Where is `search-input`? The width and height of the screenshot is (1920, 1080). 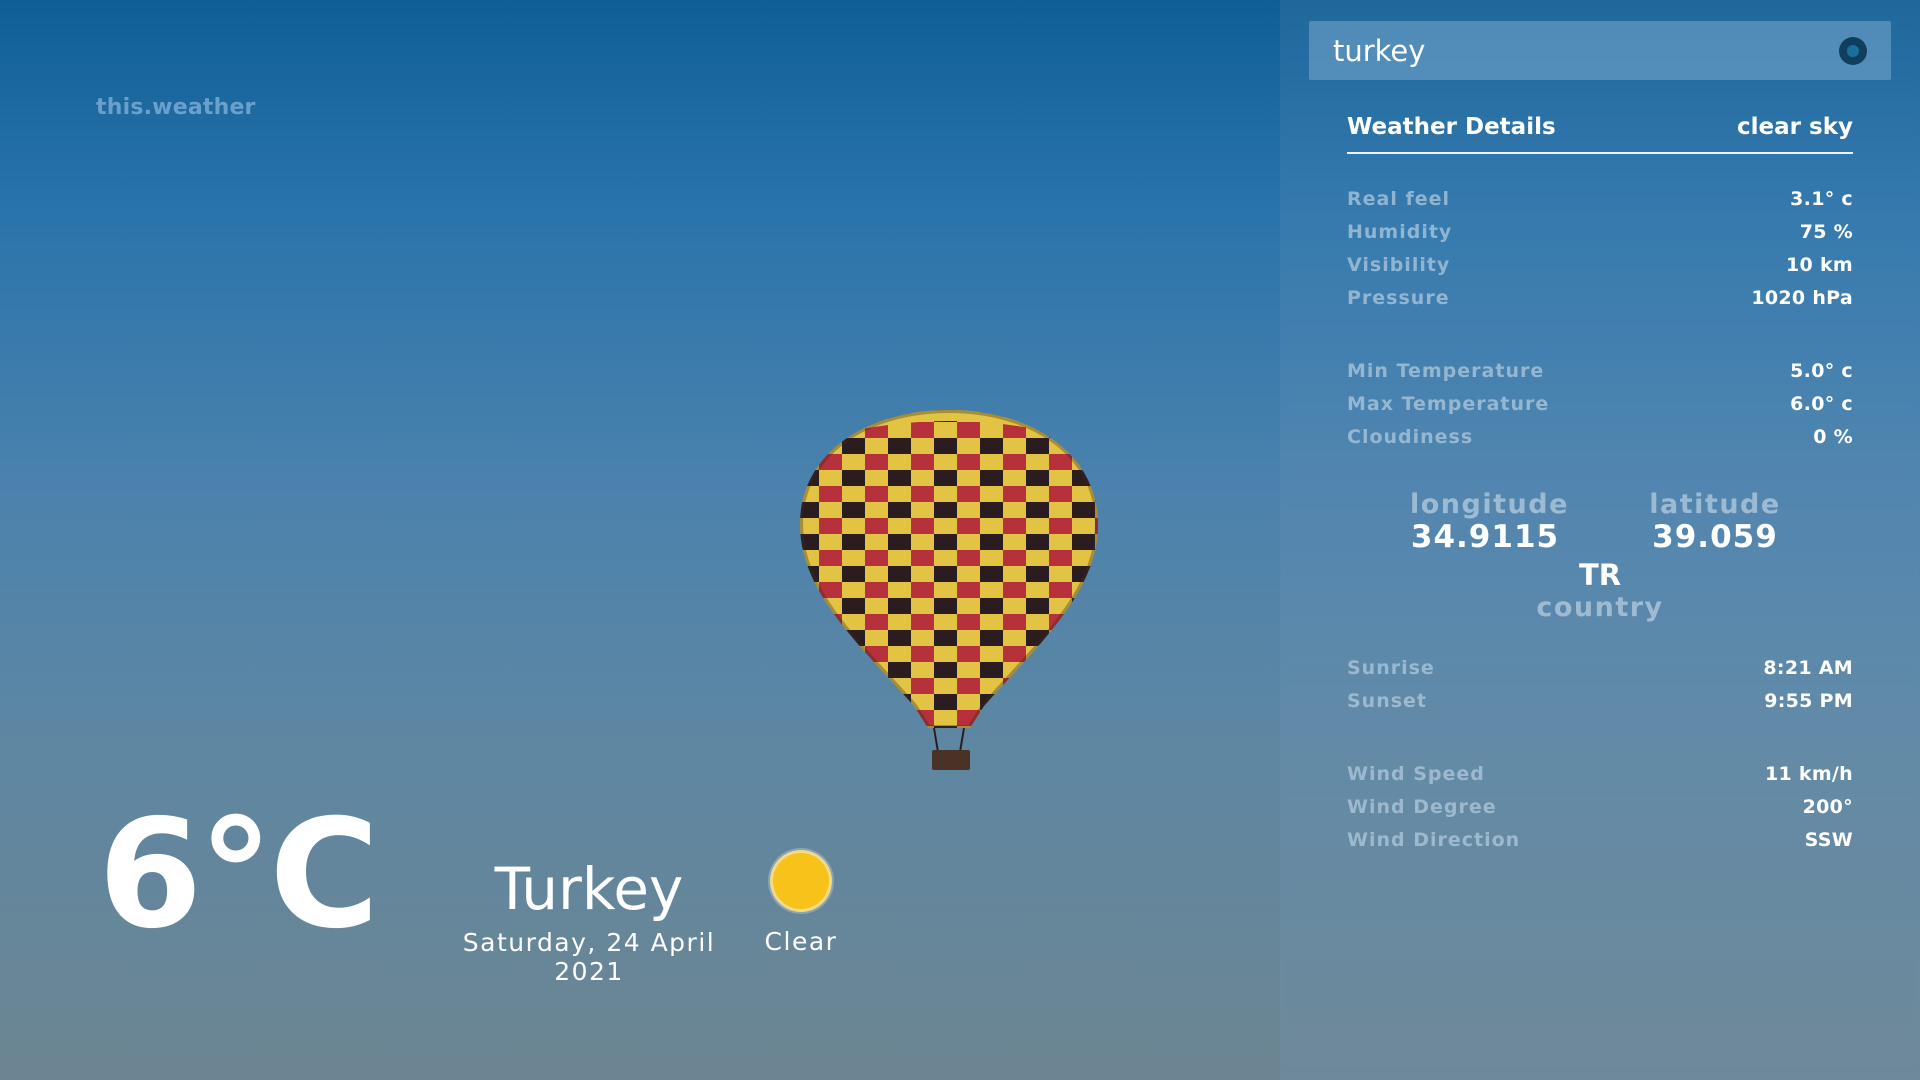
search-input is located at coordinates (1586, 50).